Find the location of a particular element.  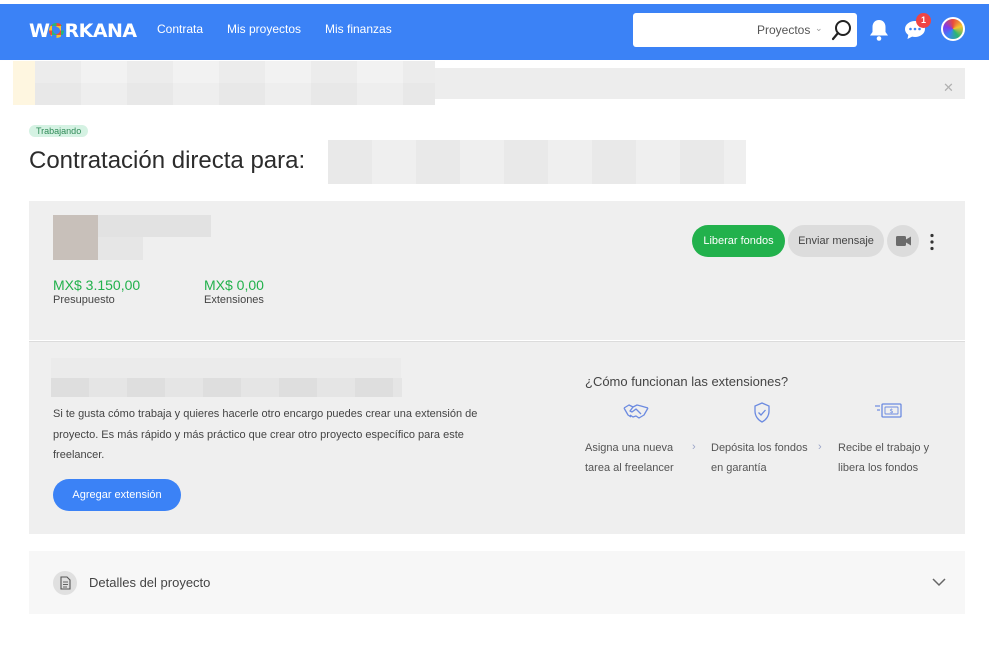

extensions-amount: MX$ 0,00 is located at coordinates (234, 285).